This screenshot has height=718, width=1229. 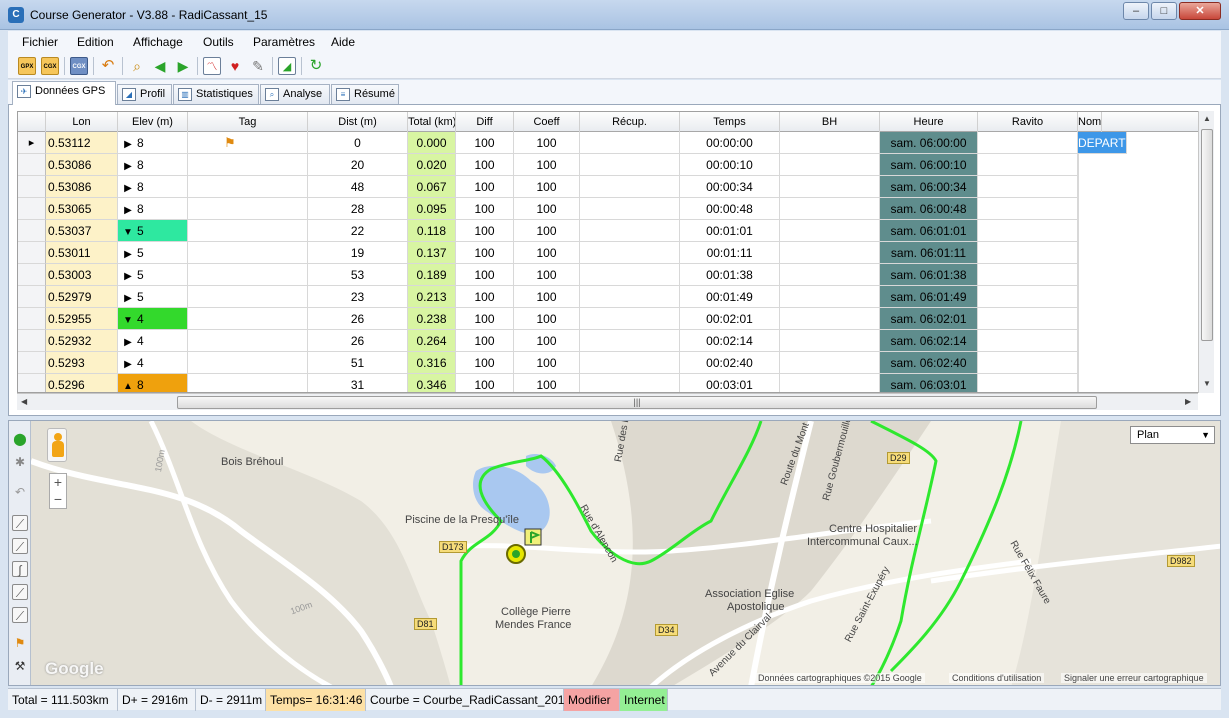 What do you see at coordinates (730, 143) in the screenshot?
I see `cell-temps: 00:00:00` at bounding box center [730, 143].